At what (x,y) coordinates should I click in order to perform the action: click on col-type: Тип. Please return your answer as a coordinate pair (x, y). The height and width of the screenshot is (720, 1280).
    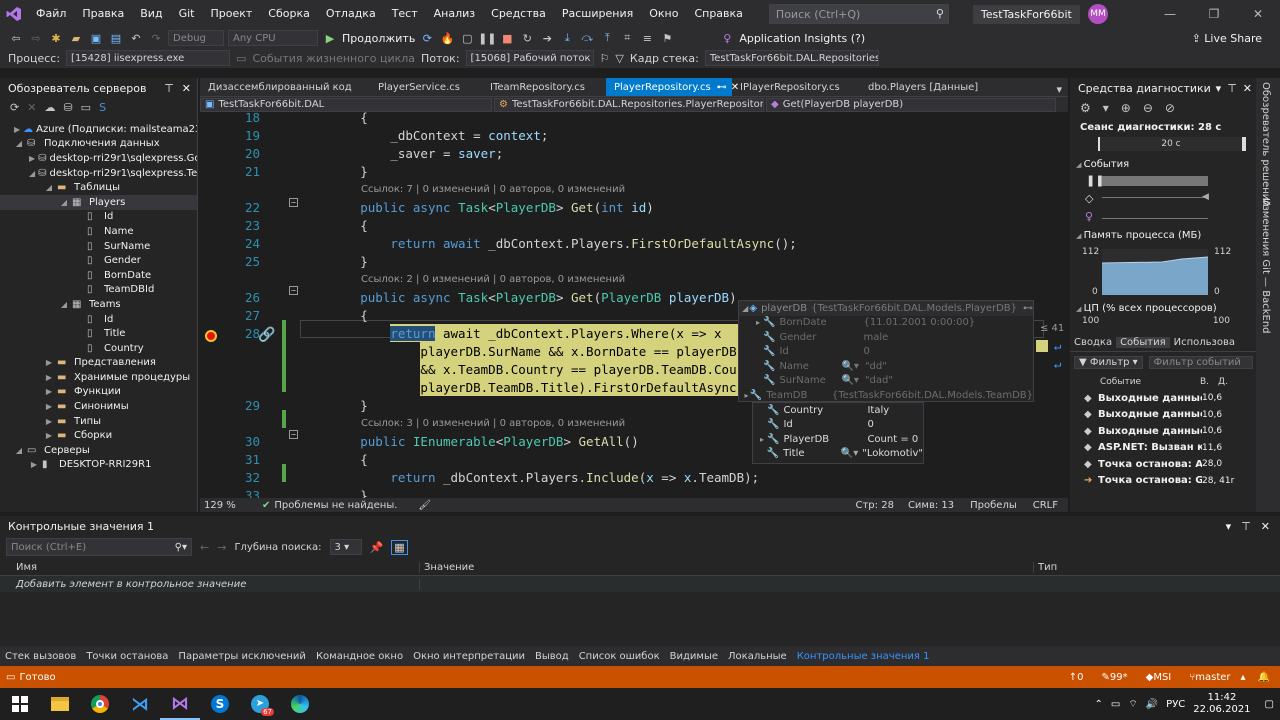
    Looking at the image, I should click on (1045, 567).